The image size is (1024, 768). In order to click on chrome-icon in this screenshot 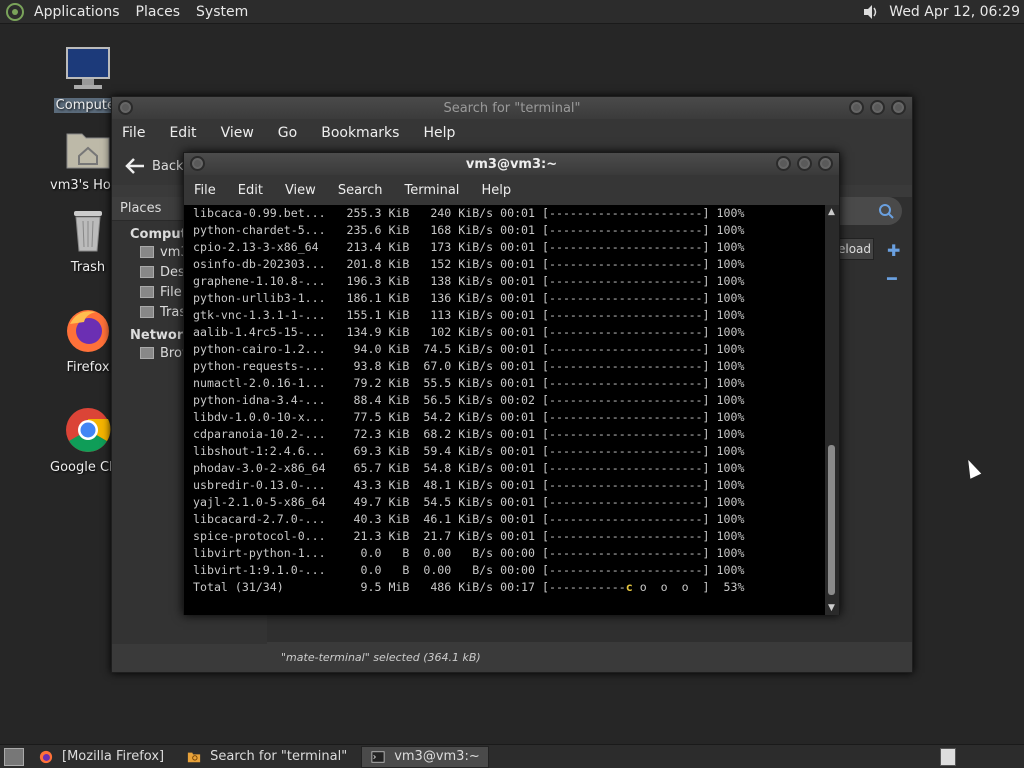, I will do `click(88, 430)`.